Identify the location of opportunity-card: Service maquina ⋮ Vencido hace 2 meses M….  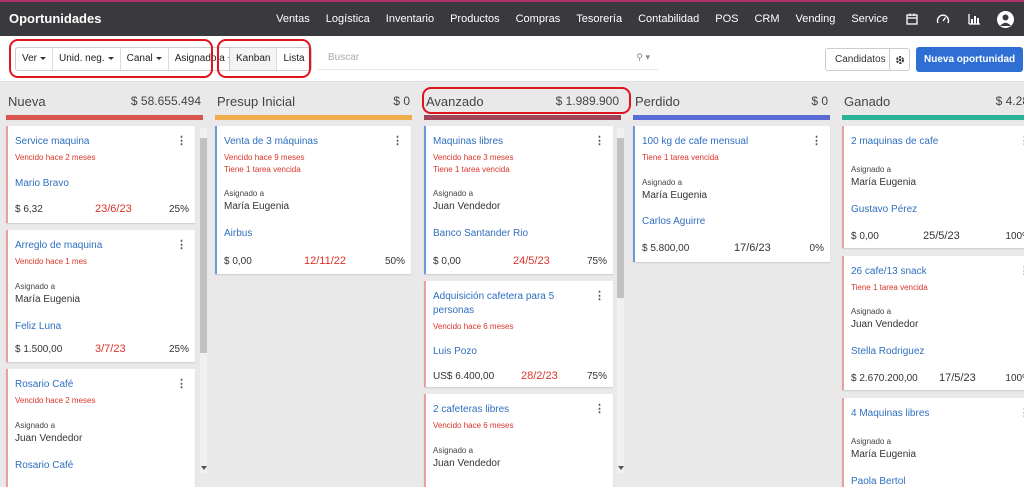
(100, 174).